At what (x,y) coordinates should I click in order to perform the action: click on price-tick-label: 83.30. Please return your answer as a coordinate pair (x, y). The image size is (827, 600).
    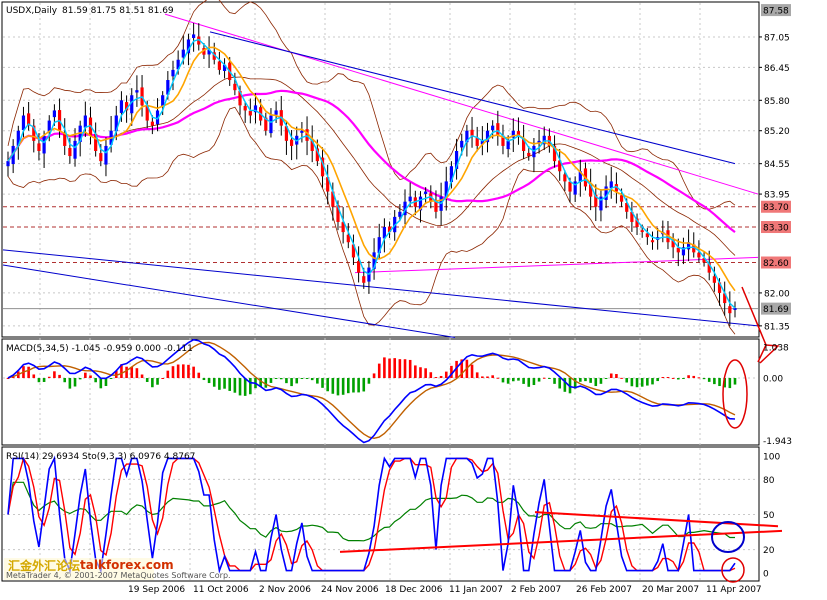
    Looking at the image, I should click on (776, 229).